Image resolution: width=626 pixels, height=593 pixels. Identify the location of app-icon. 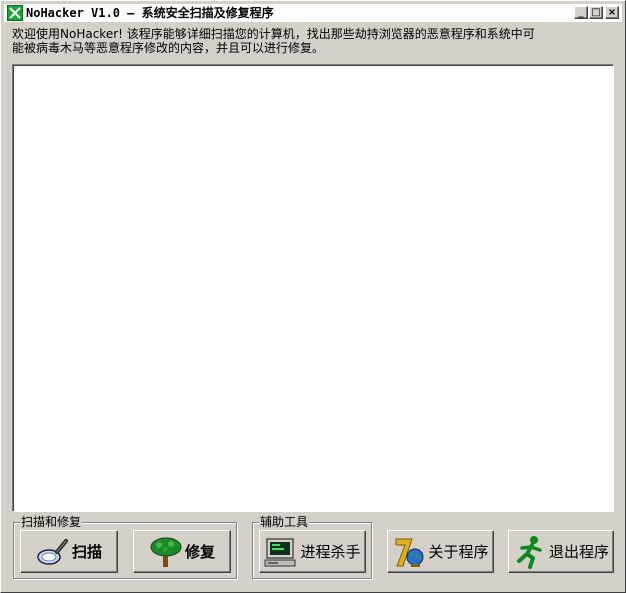
(15, 13).